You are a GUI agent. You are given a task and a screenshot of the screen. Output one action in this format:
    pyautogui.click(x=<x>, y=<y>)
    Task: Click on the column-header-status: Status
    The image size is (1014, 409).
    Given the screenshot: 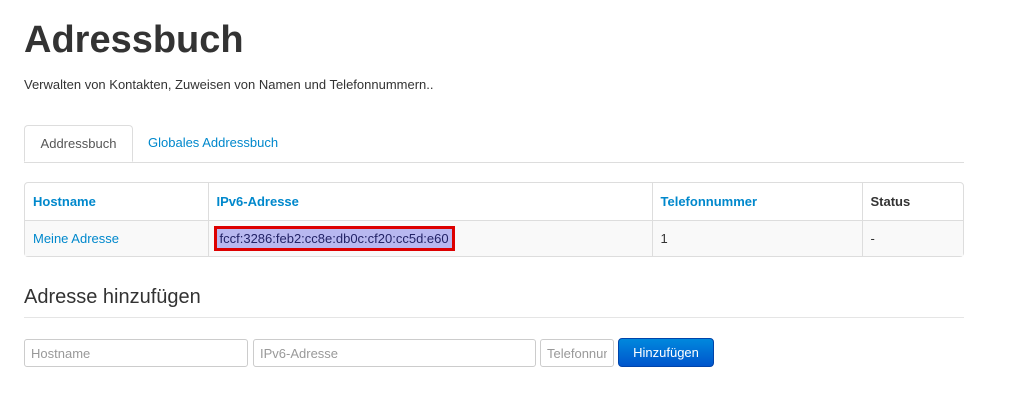 What is the action you would take?
    pyautogui.click(x=912, y=201)
    